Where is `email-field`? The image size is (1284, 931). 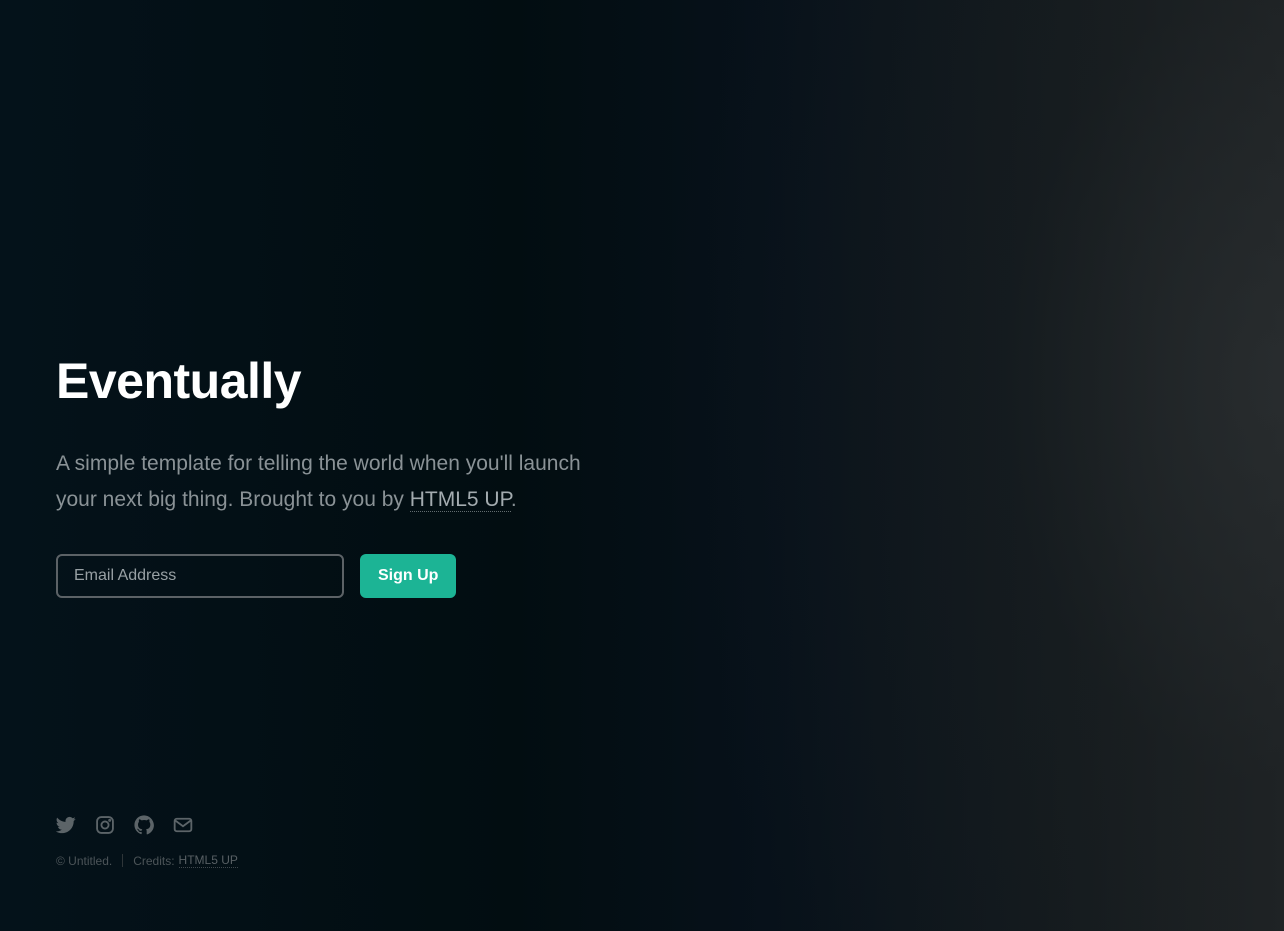 email-field is located at coordinates (200, 576).